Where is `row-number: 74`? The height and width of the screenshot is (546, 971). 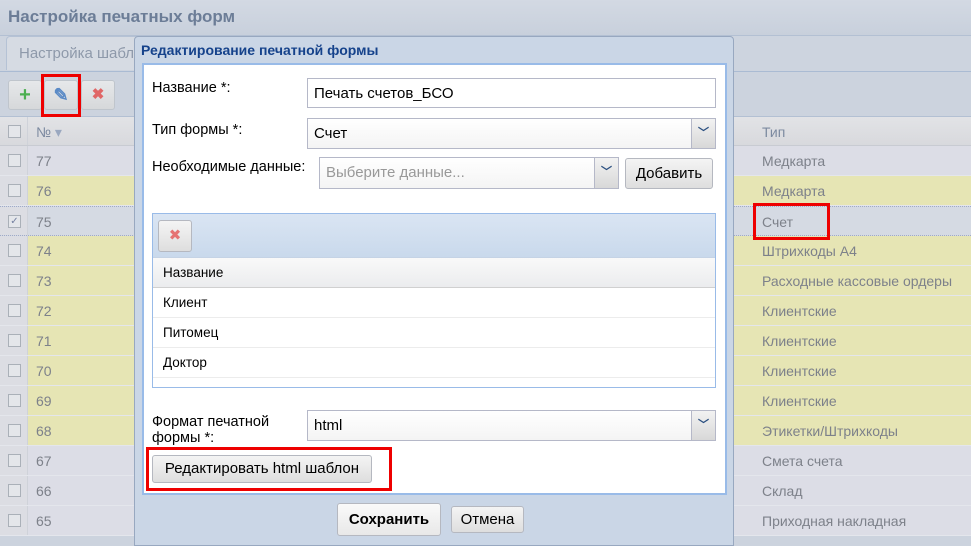
row-number: 74 is located at coordinates (44, 251).